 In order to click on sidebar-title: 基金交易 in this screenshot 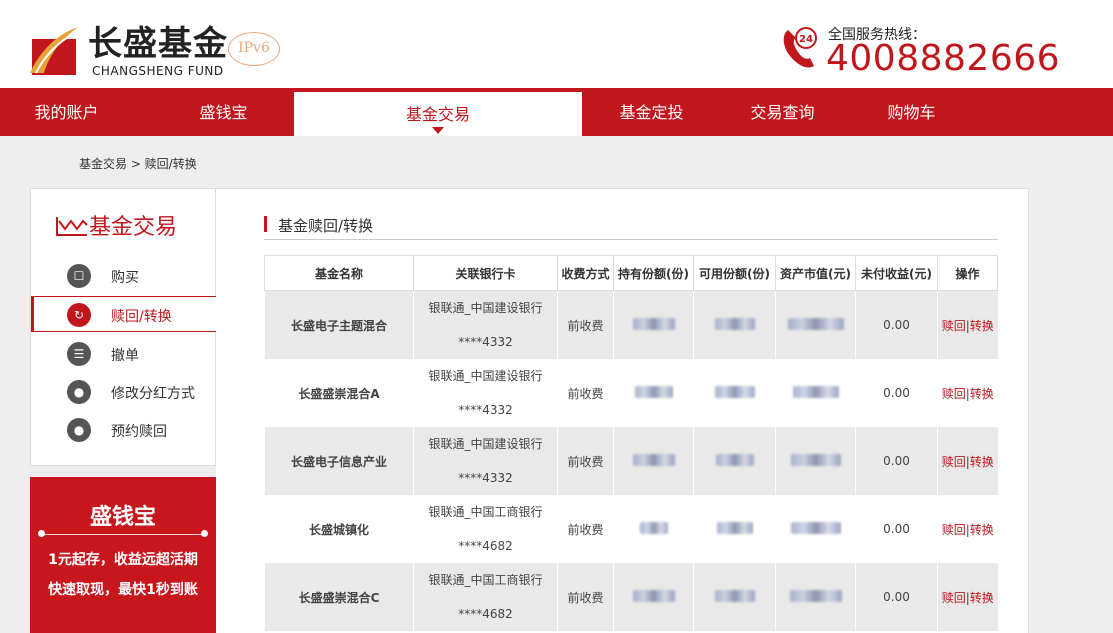, I will do `click(116, 226)`.